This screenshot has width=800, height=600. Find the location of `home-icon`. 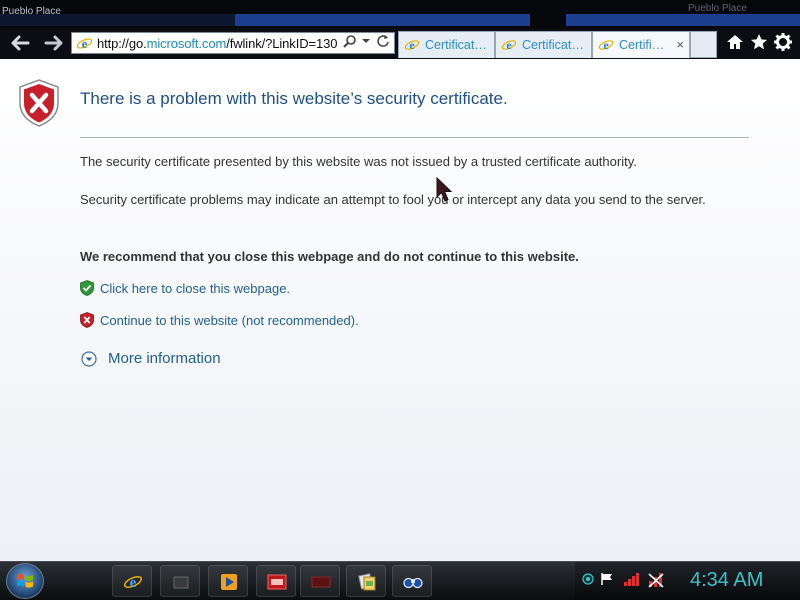

home-icon is located at coordinates (735, 42).